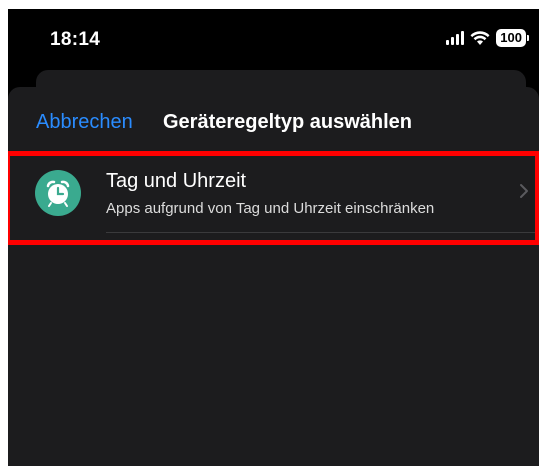 The width and height of the screenshot is (542, 466). What do you see at coordinates (273, 39) in the screenshot?
I see `status-bar: 18:14 100` at bounding box center [273, 39].